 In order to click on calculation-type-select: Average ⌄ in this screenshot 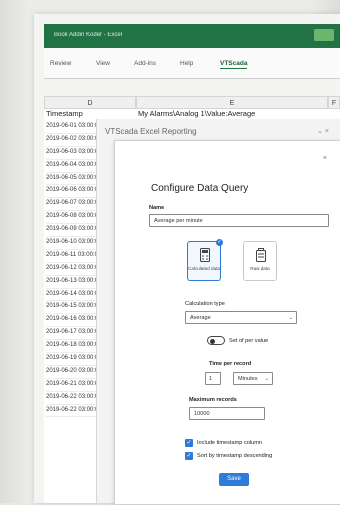, I will do `click(241, 317)`.